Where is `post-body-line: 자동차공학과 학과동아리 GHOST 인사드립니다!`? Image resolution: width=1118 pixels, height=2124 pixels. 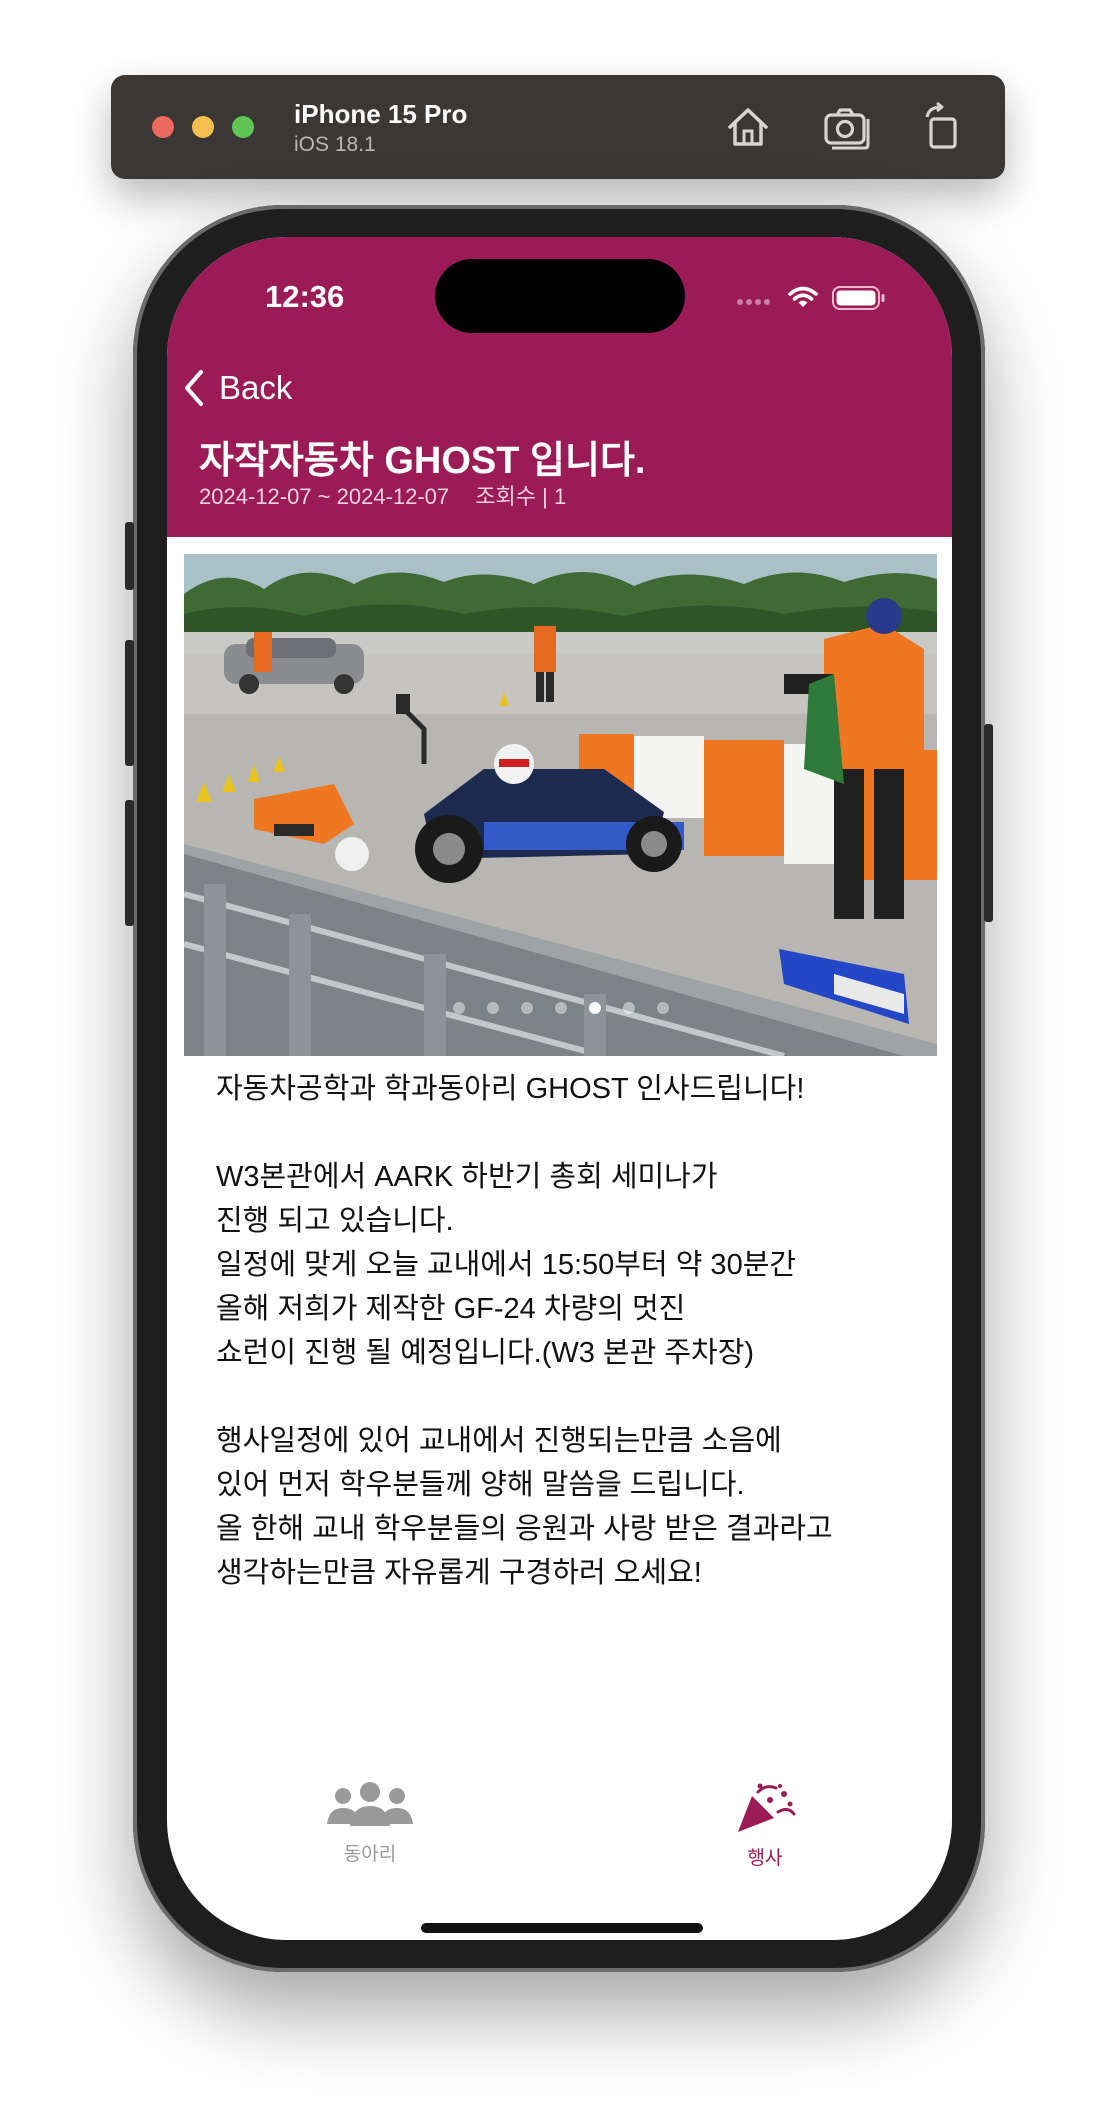 post-body-line: 자동차공학과 학과동아리 GHOST 인사드립니다! is located at coordinates (510, 1089).